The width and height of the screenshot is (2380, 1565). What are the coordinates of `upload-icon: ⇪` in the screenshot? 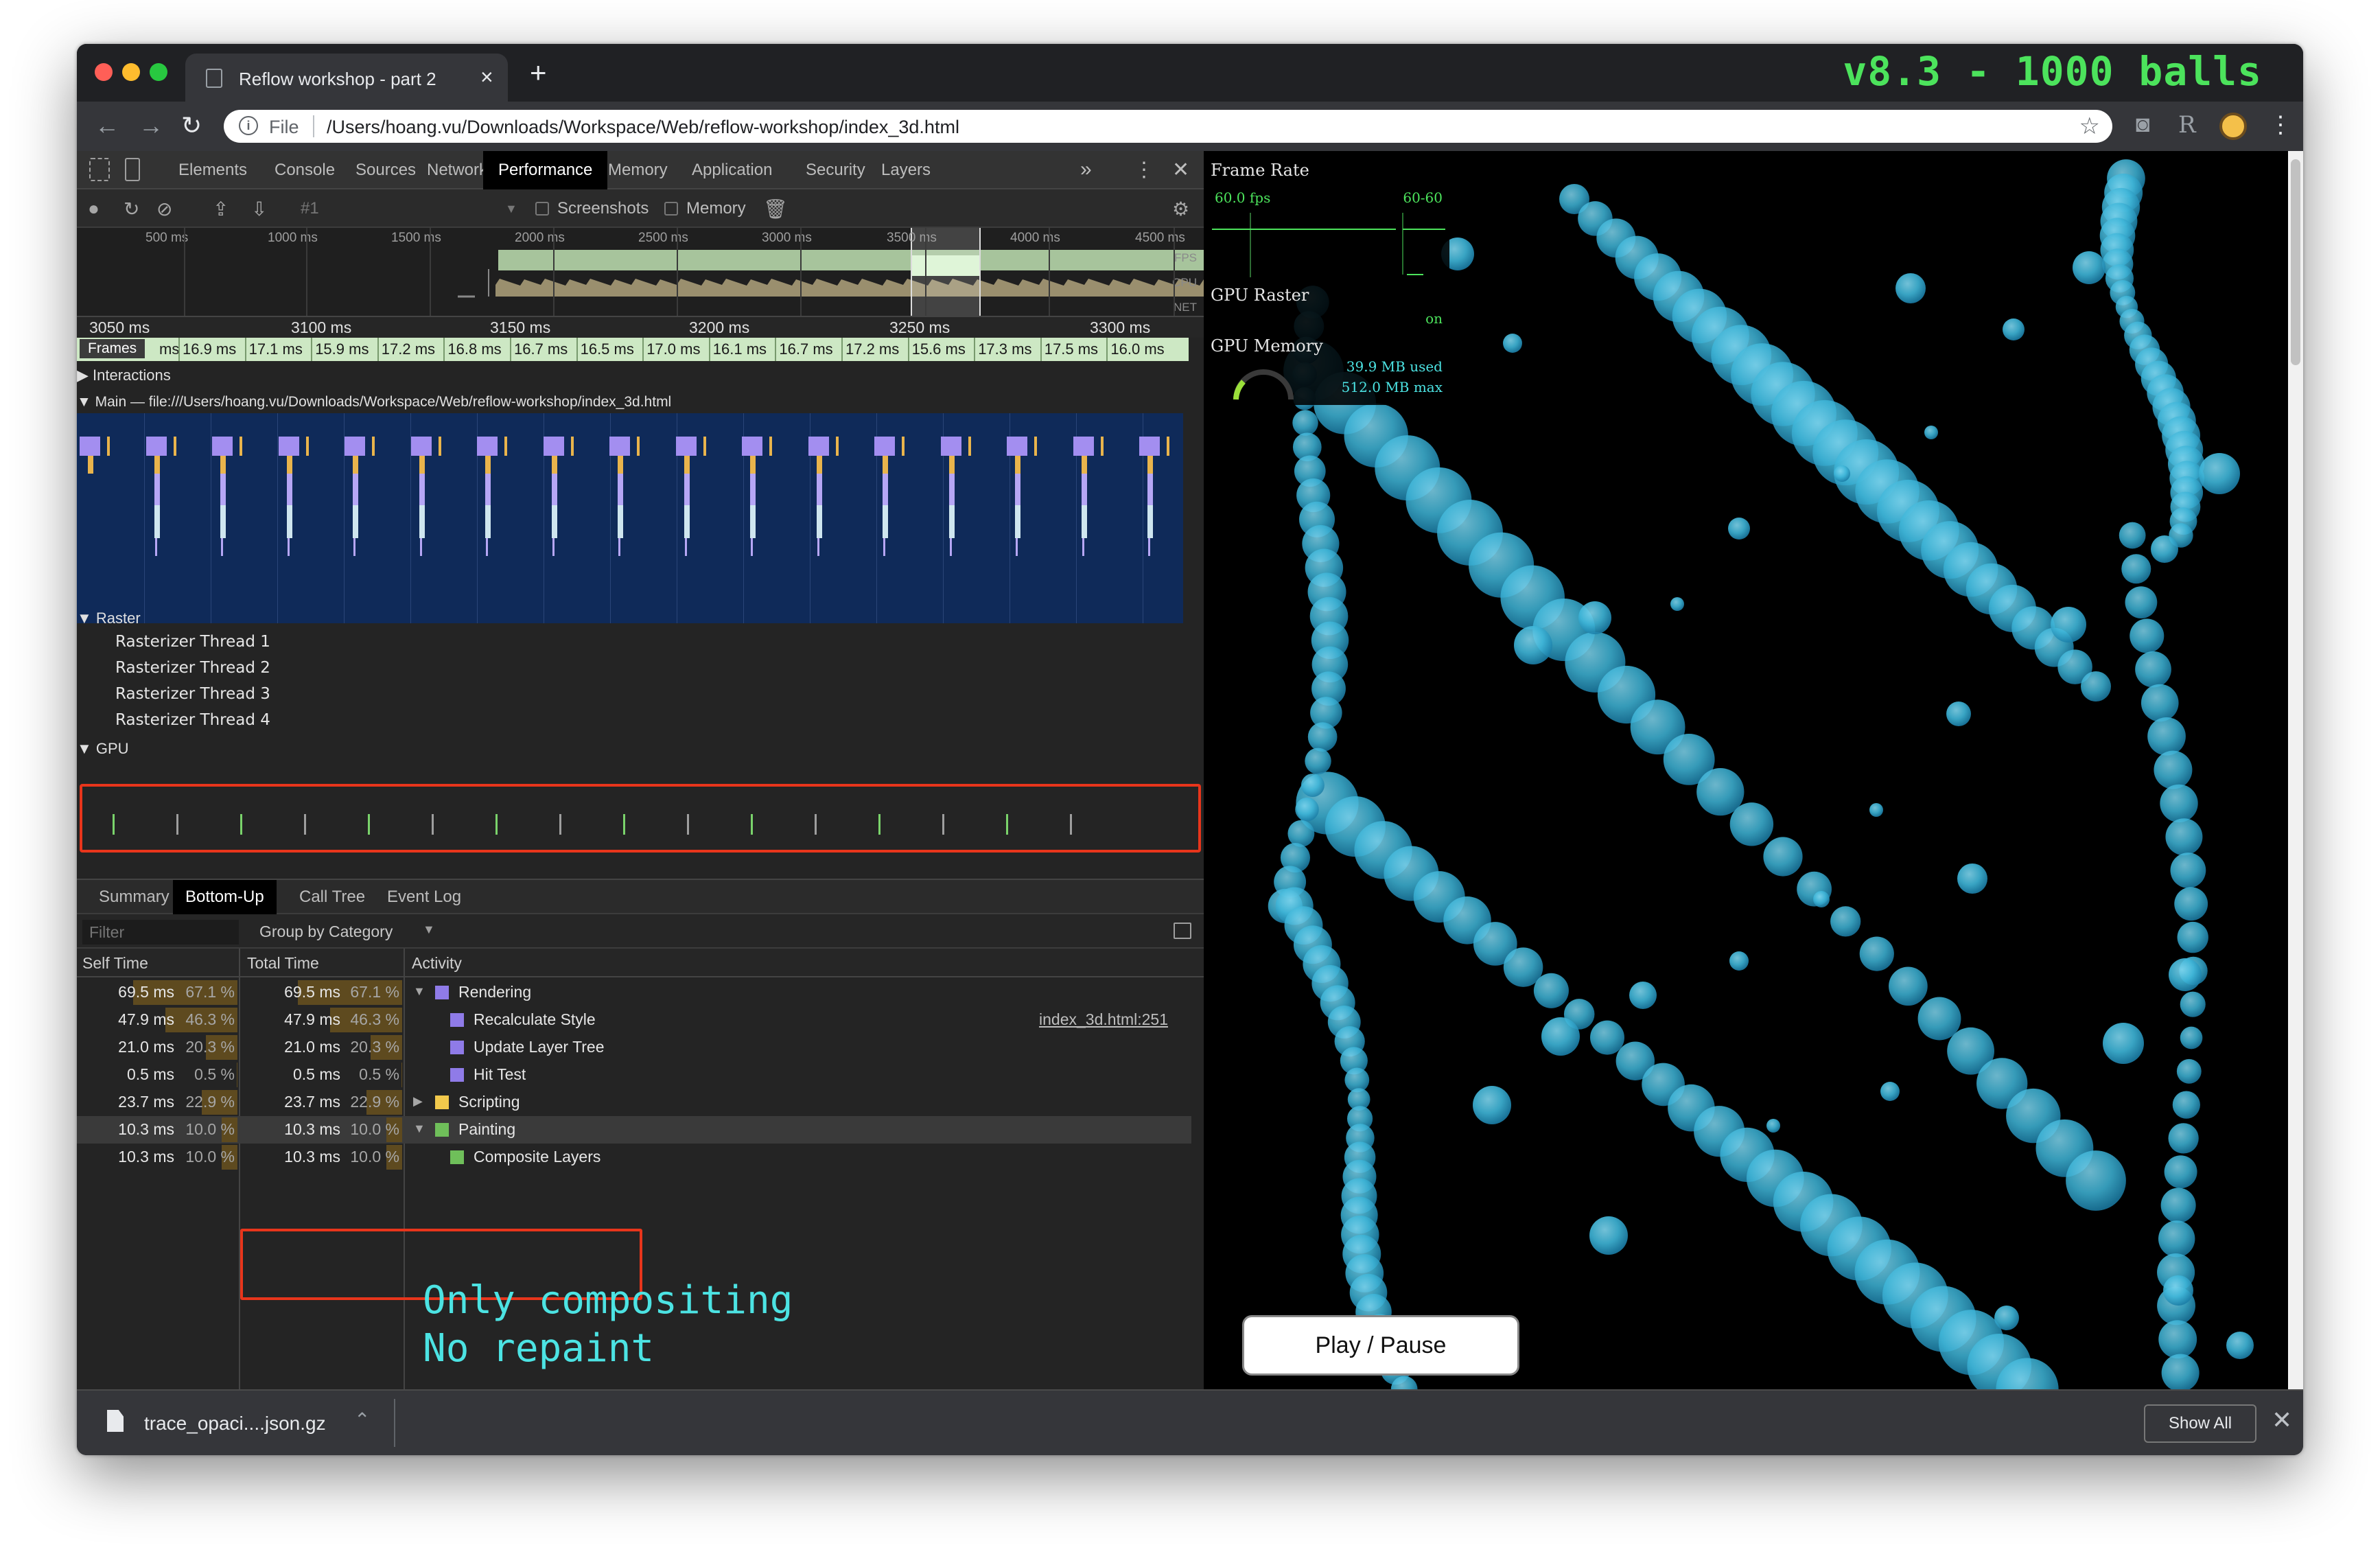 It's located at (221, 209).